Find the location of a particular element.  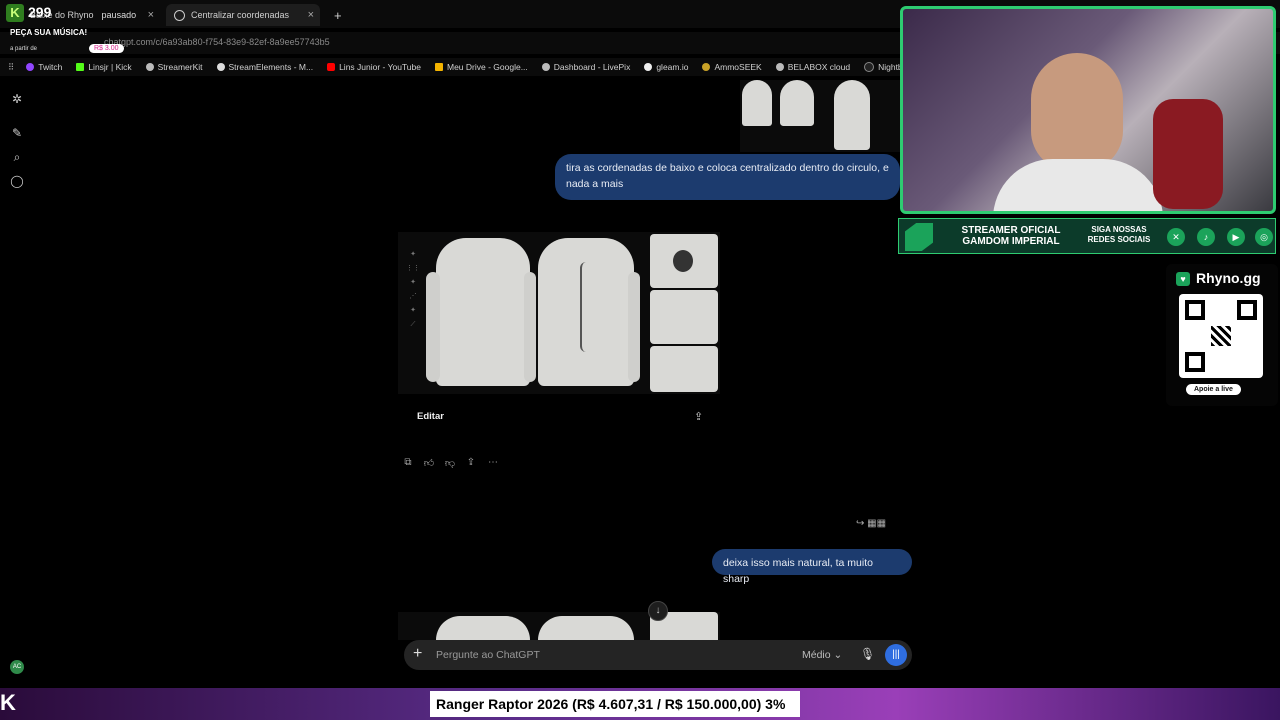

twitch-icon is located at coordinates (30, 67).